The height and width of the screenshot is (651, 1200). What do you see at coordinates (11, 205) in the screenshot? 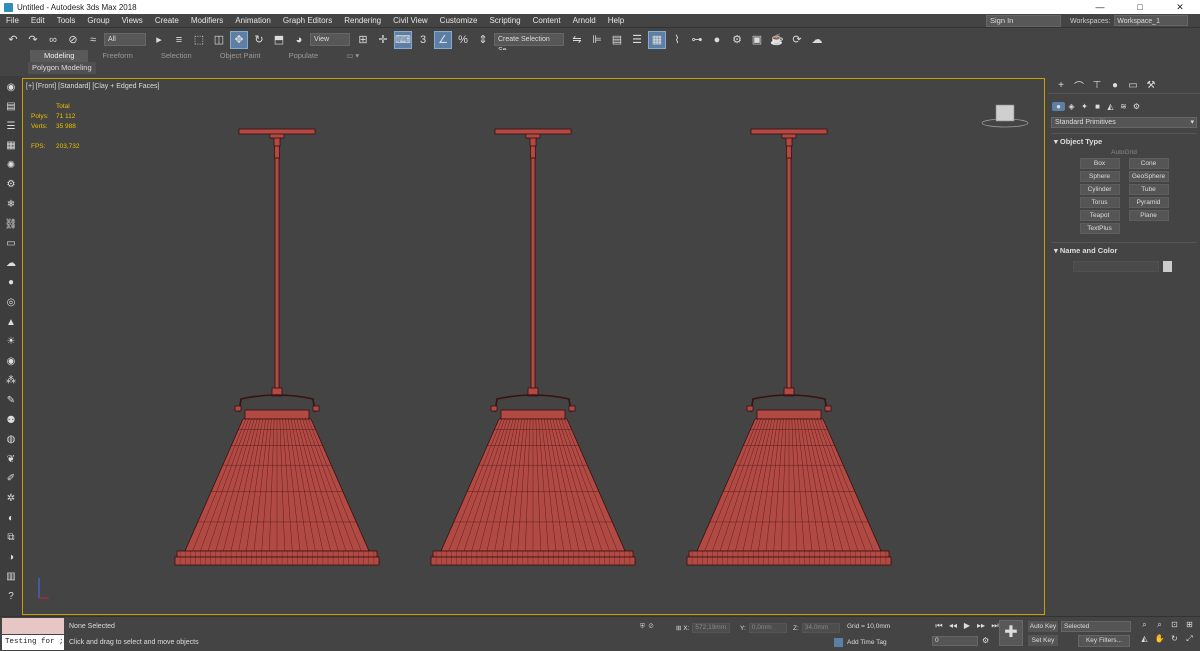
I see `freeze-icon: ❄` at bounding box center [11, 205].